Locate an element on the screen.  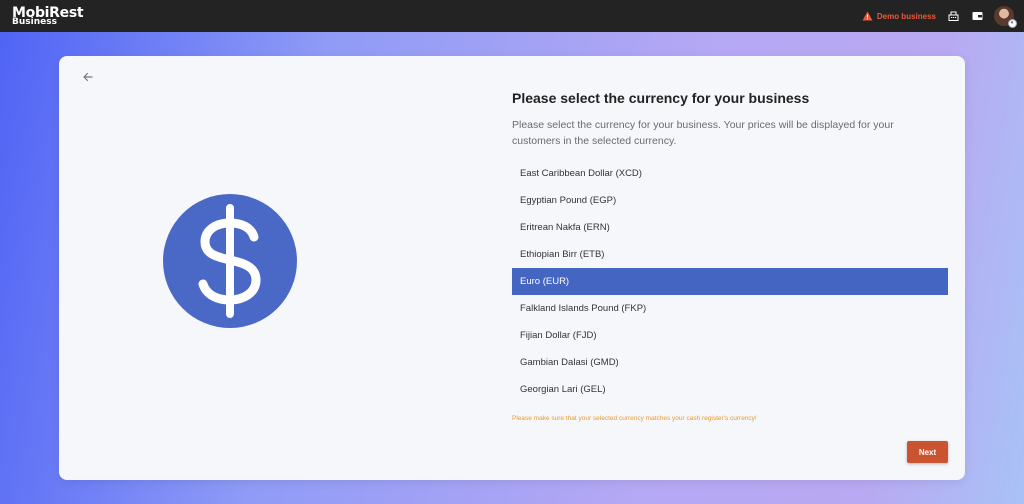
currency-option: Fijian Dollar (FJD) is located at coordinates (730, 335).